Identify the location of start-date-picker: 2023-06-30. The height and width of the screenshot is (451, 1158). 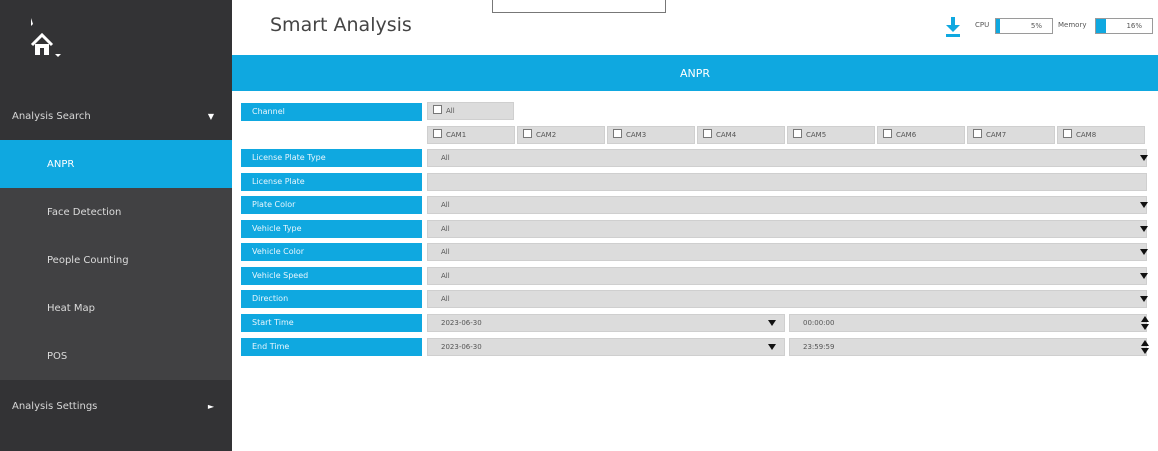
(606, 323).